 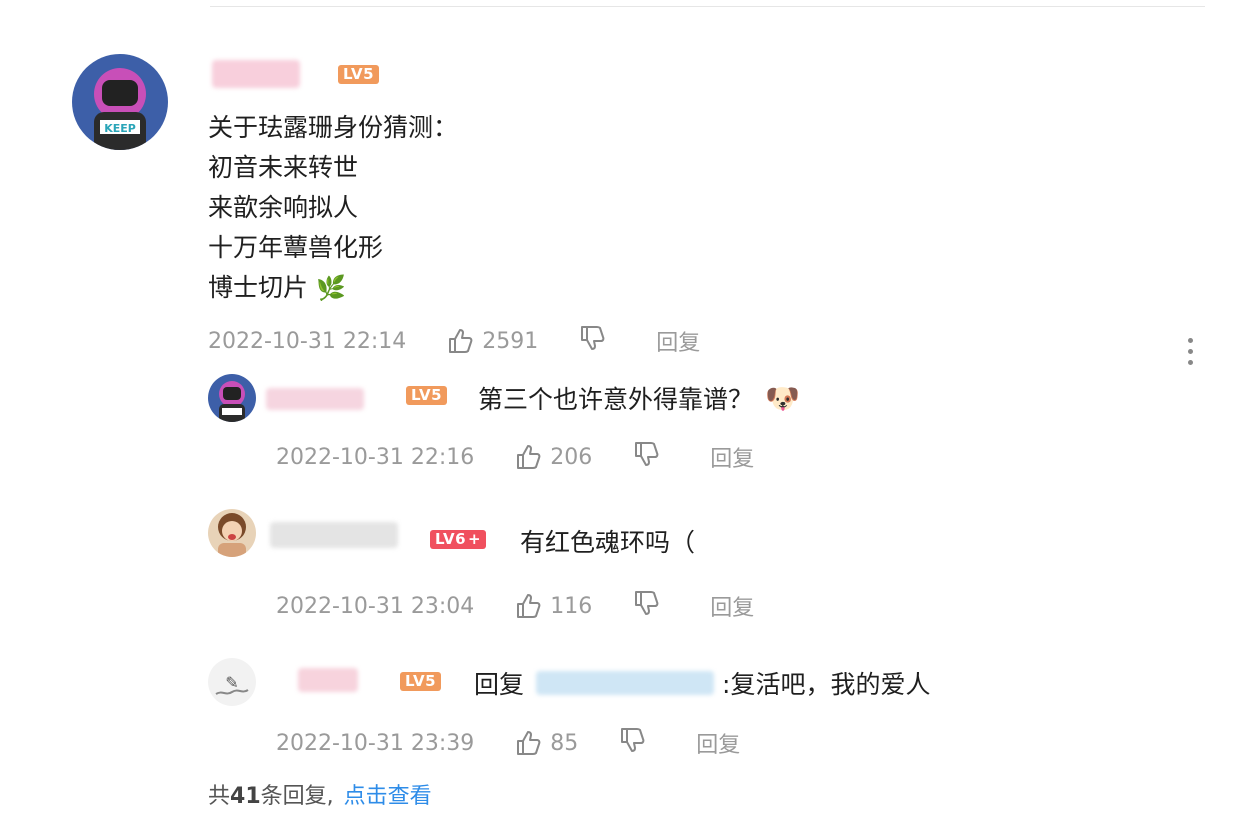 I want to click on like-count: 85, so click(x=564, y=743).